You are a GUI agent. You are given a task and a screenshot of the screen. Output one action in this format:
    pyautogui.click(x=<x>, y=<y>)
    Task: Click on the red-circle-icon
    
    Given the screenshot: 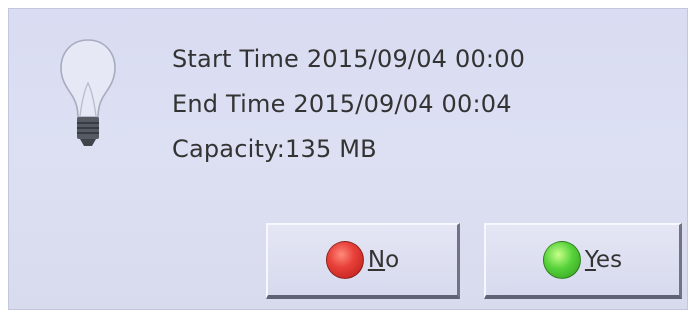 What is the action you would take?
    pyautogui.click(x=344, y=260)
    